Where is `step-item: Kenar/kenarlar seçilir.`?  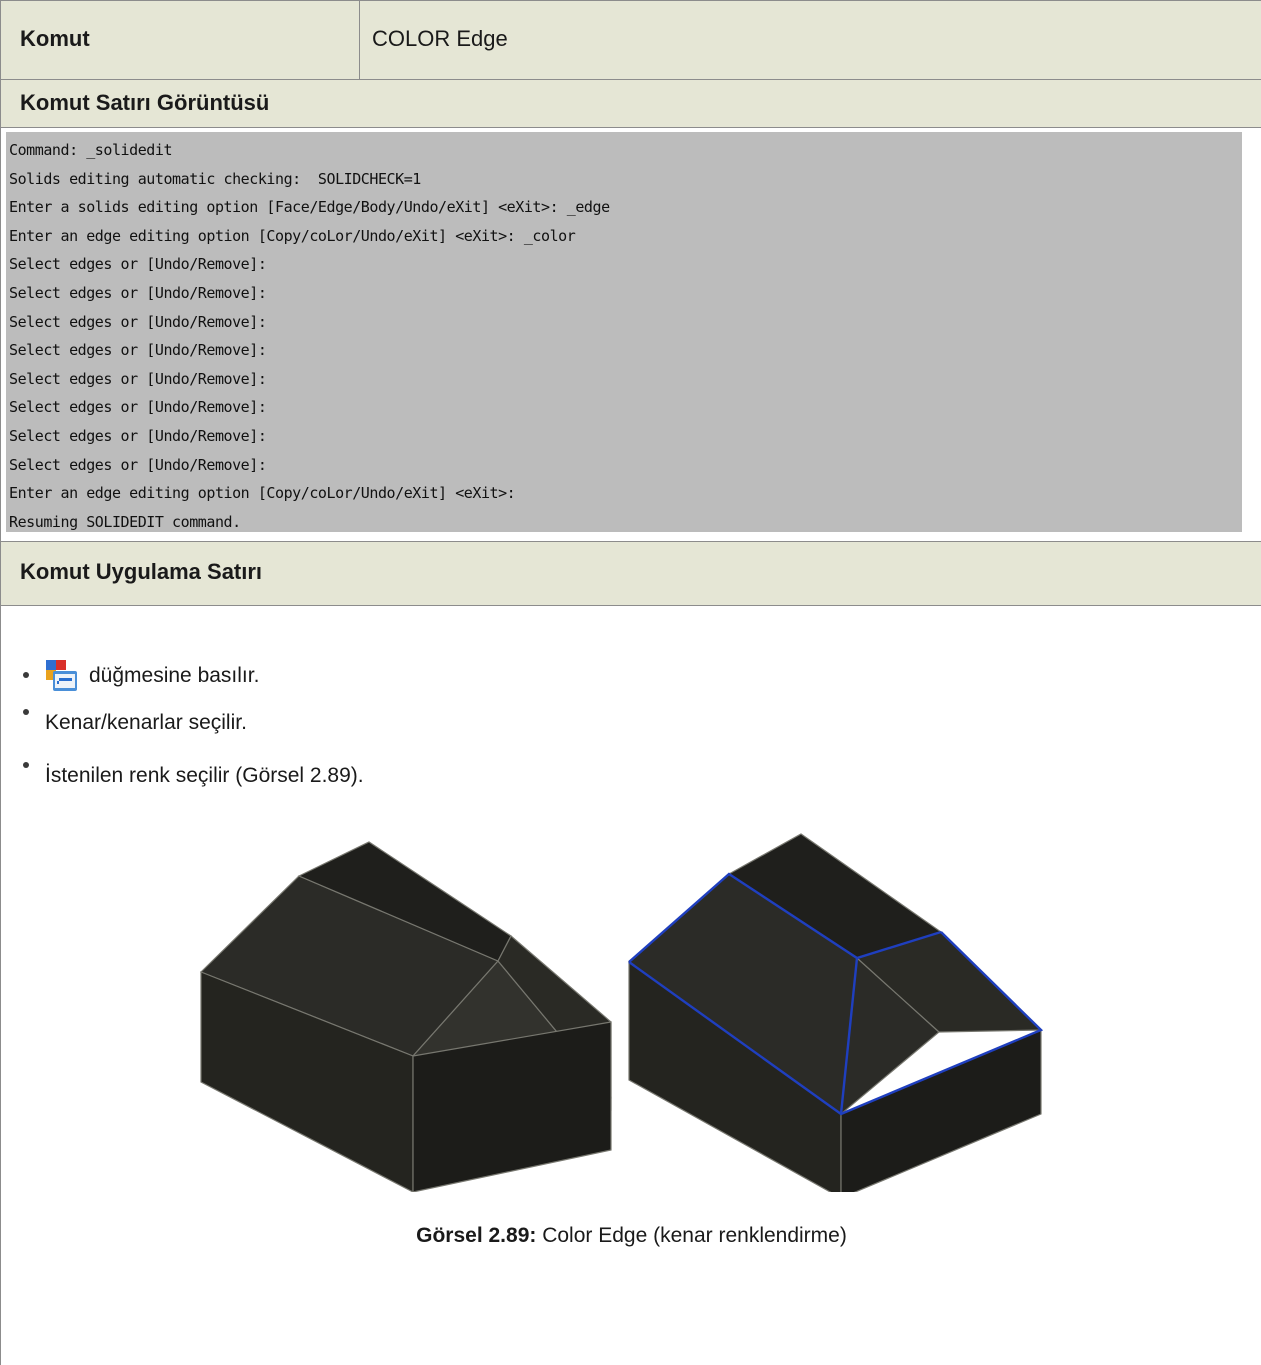 step-item: Kenar/kenarlar seçilir. is located at coordinates (193, 722).